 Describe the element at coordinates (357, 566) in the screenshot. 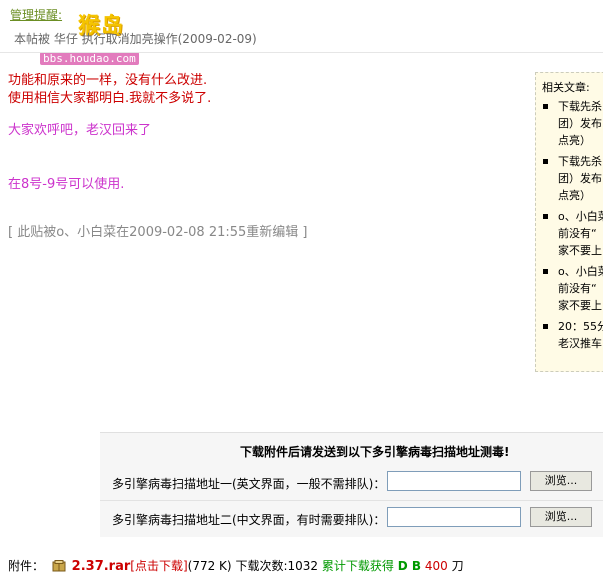

I see `earned-label: 累计下载获得` at that location.